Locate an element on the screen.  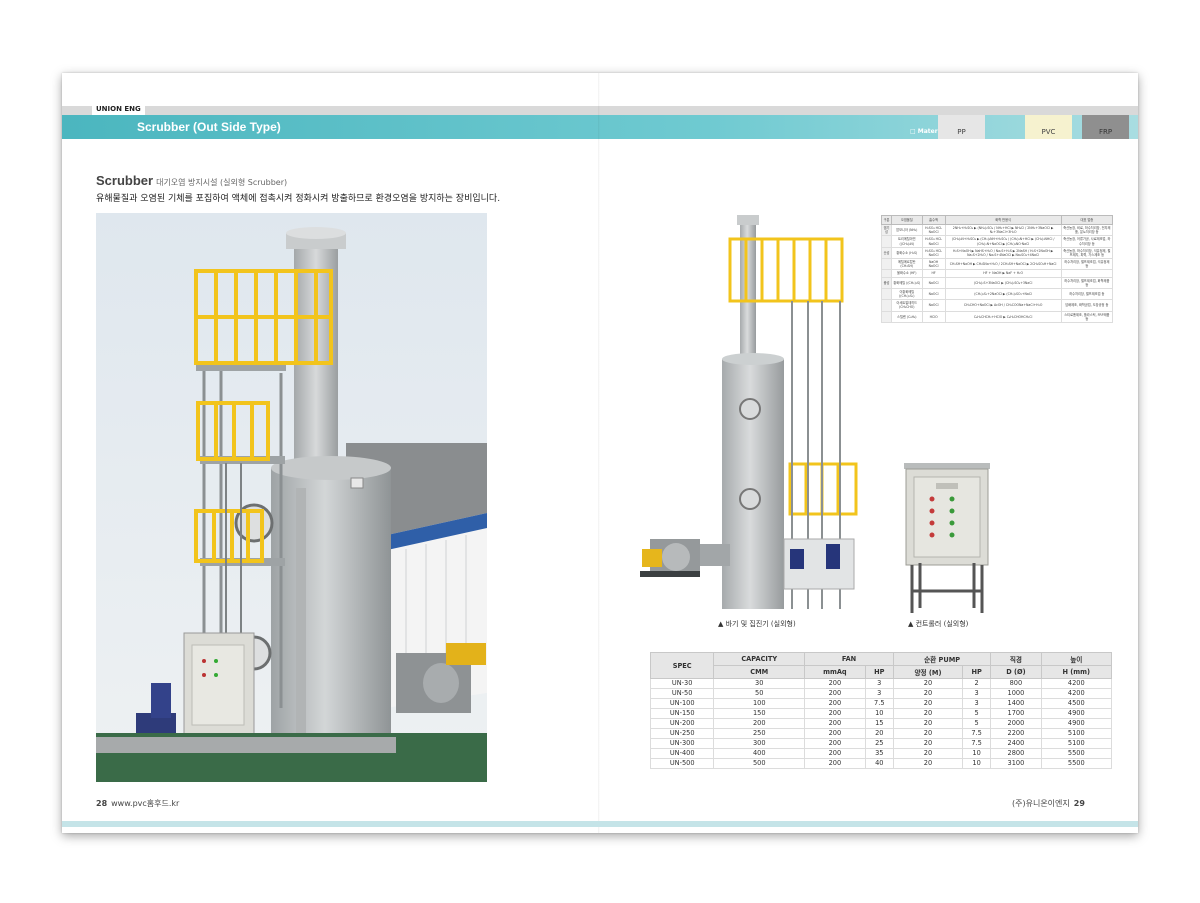
chem-cell-absorbent: NaOH NaOCl is located at coordinates (933, 264).